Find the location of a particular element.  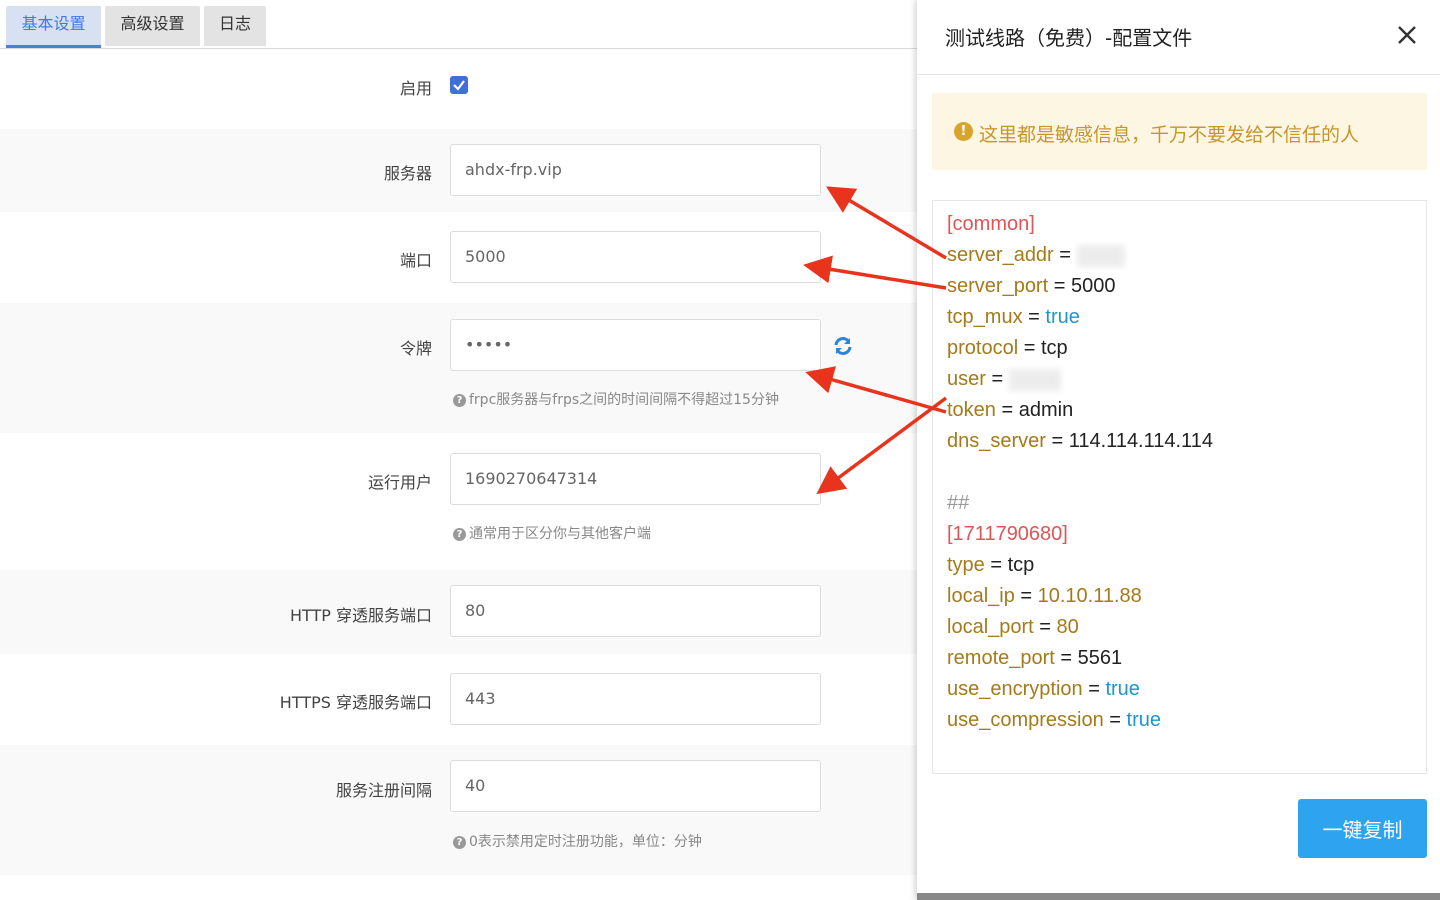

token-label: 令牌 is located at coordinates (415, 348).